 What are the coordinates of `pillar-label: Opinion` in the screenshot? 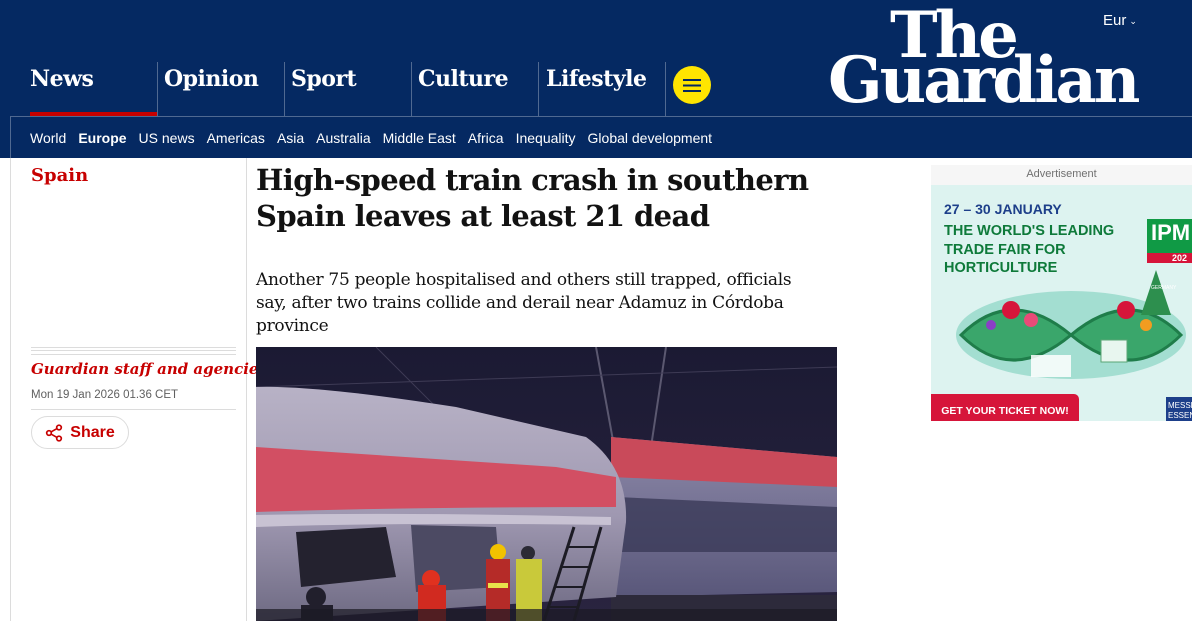 It's located at (211, 79).